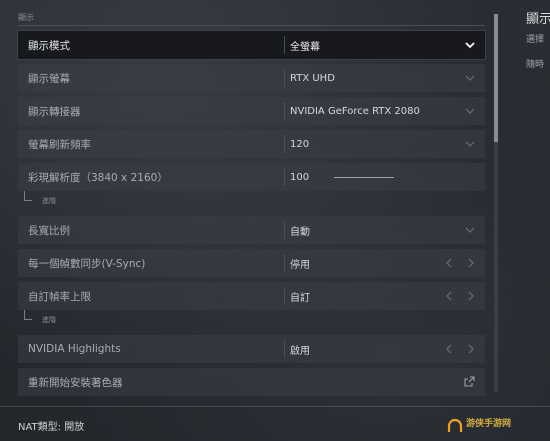 This screenshot has width=550, height=441. Describe the element at coordinates (300, 144) in the screenshot. I see `setting-value: 120` at that location.